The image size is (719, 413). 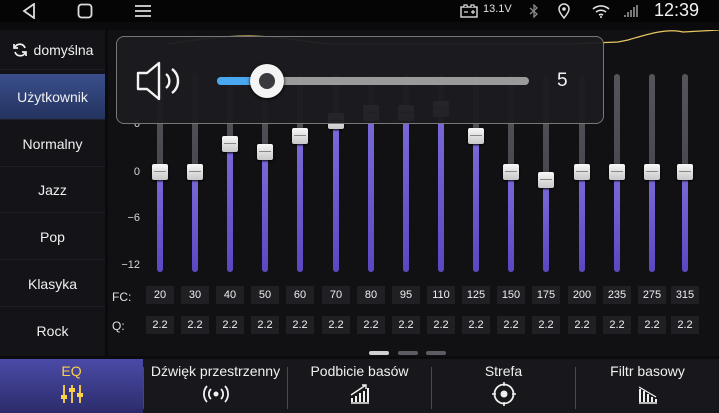 I want to click on tab-zone: Strefa, so click(x=503, y=386).